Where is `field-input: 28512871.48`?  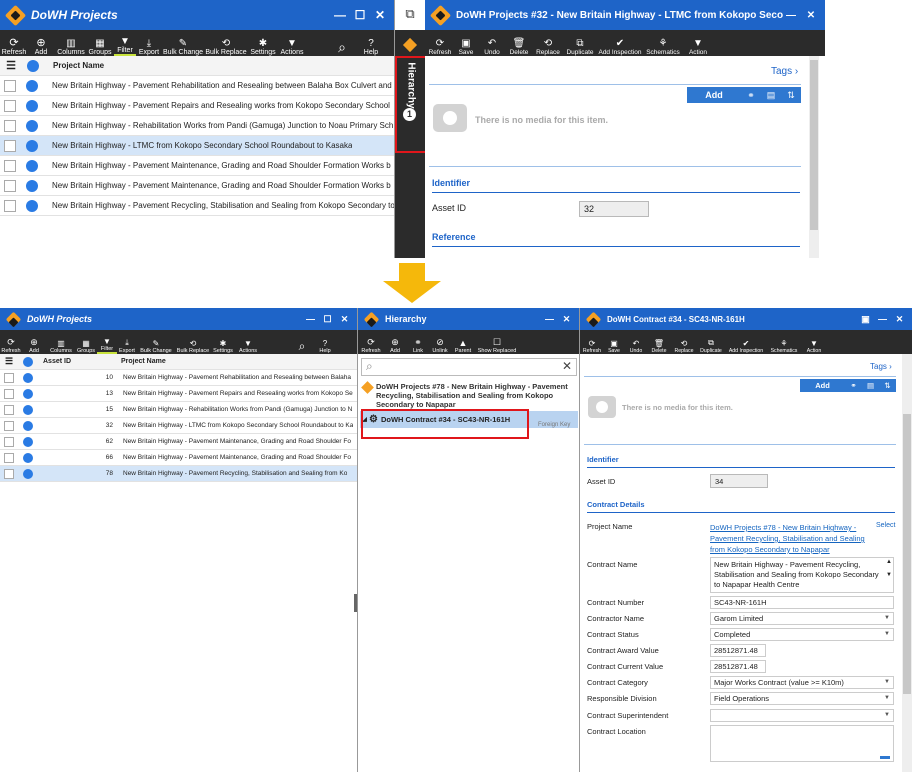
field-input: 28512871.48 is located at coordinates (738, 666).